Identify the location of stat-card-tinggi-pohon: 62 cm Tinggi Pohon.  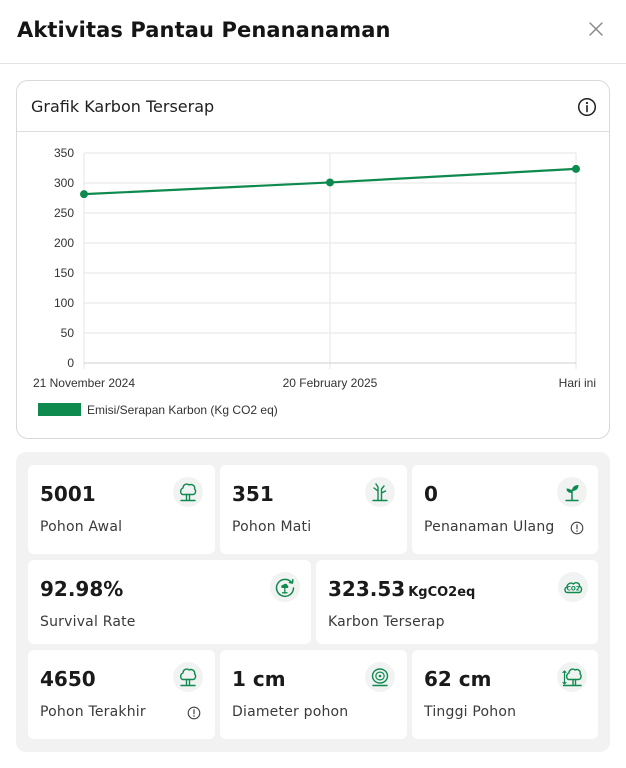
(505, 694).